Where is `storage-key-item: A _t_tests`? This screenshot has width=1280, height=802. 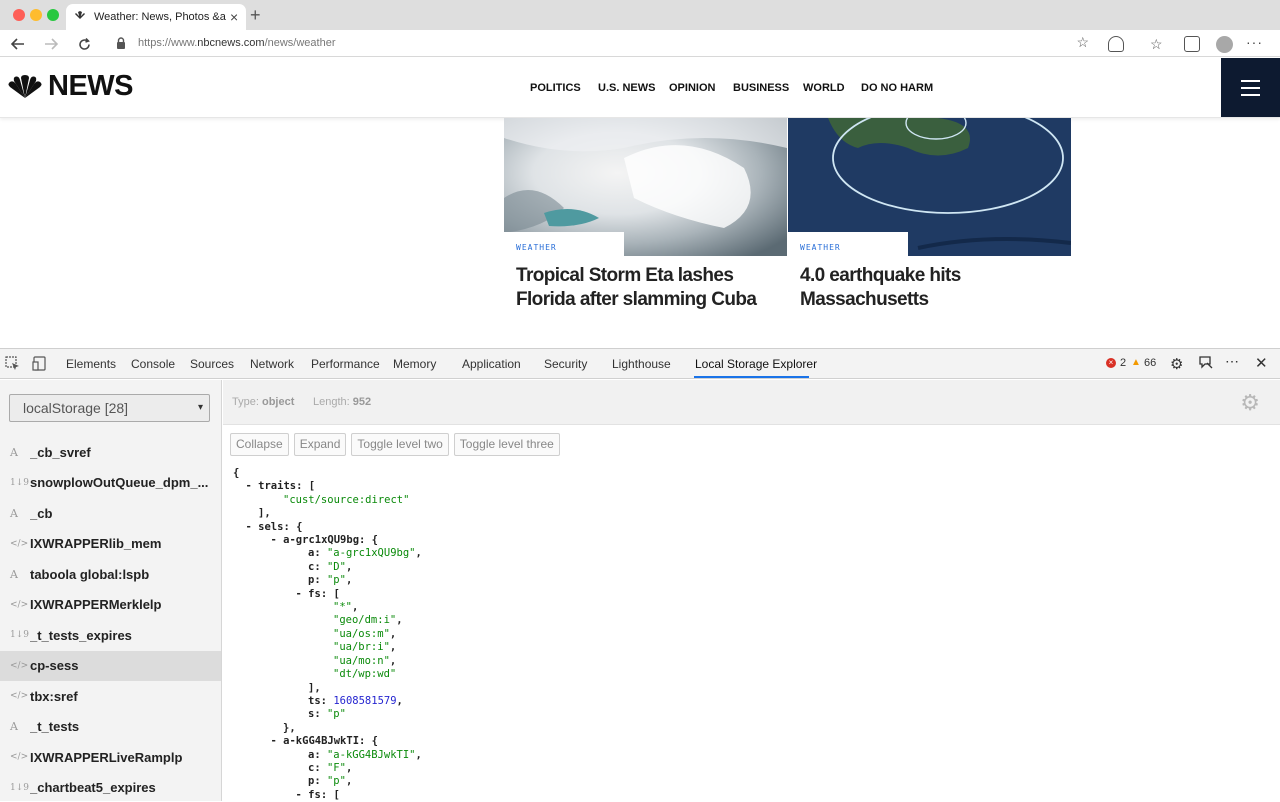
storage-key-item: A _t_tests is located at coordinates (110, 727).